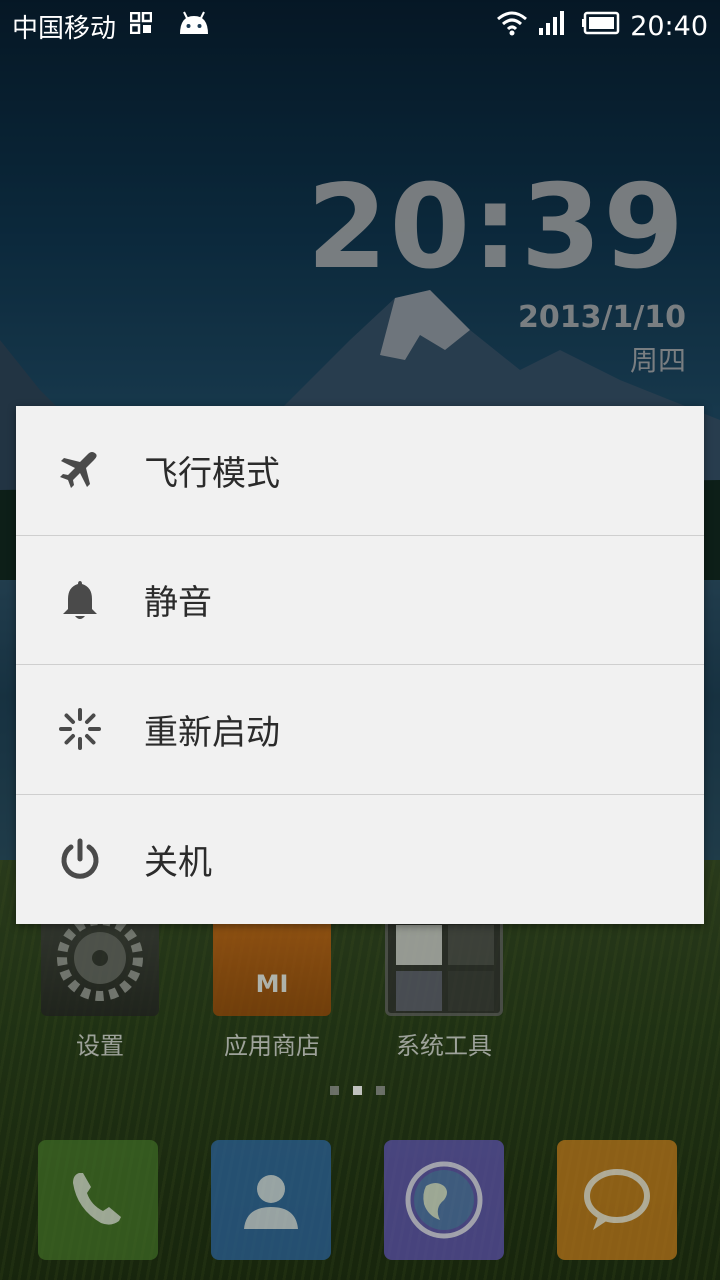 The height and width of the screenshot is (1280, 720). What do you see at coordinates (98, 1200) in the screenshot?
I see `phone-icon` at bounding box center [98, 1200].